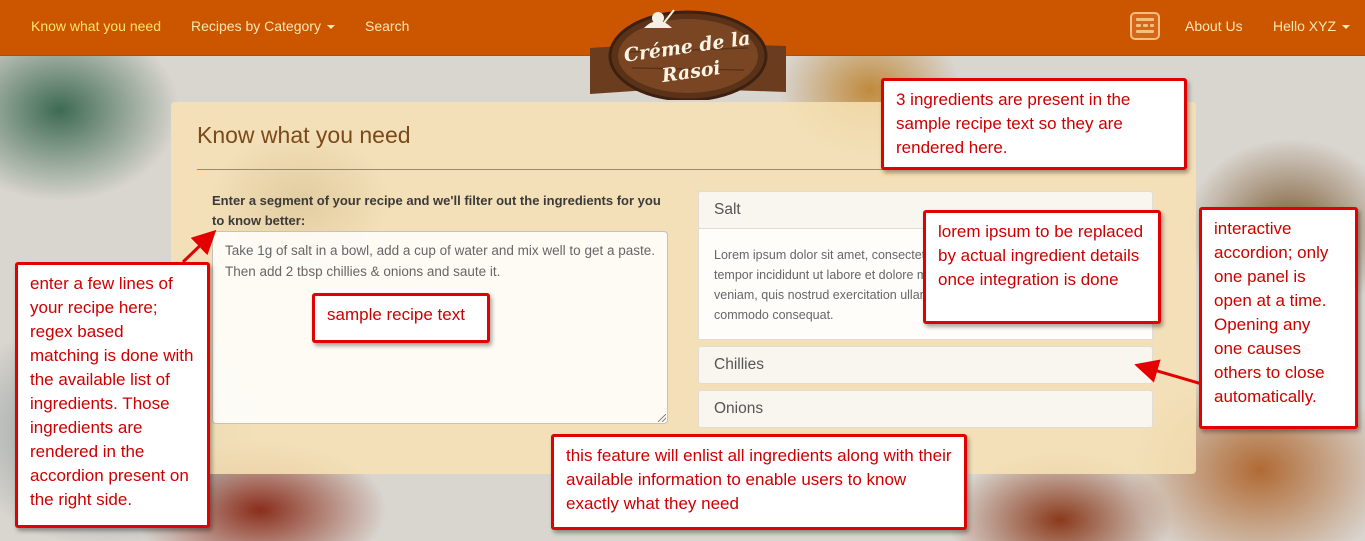  Describe the element at coordinates (662, 418) in the screenshot. I see `resize-handle-icon` at that location.